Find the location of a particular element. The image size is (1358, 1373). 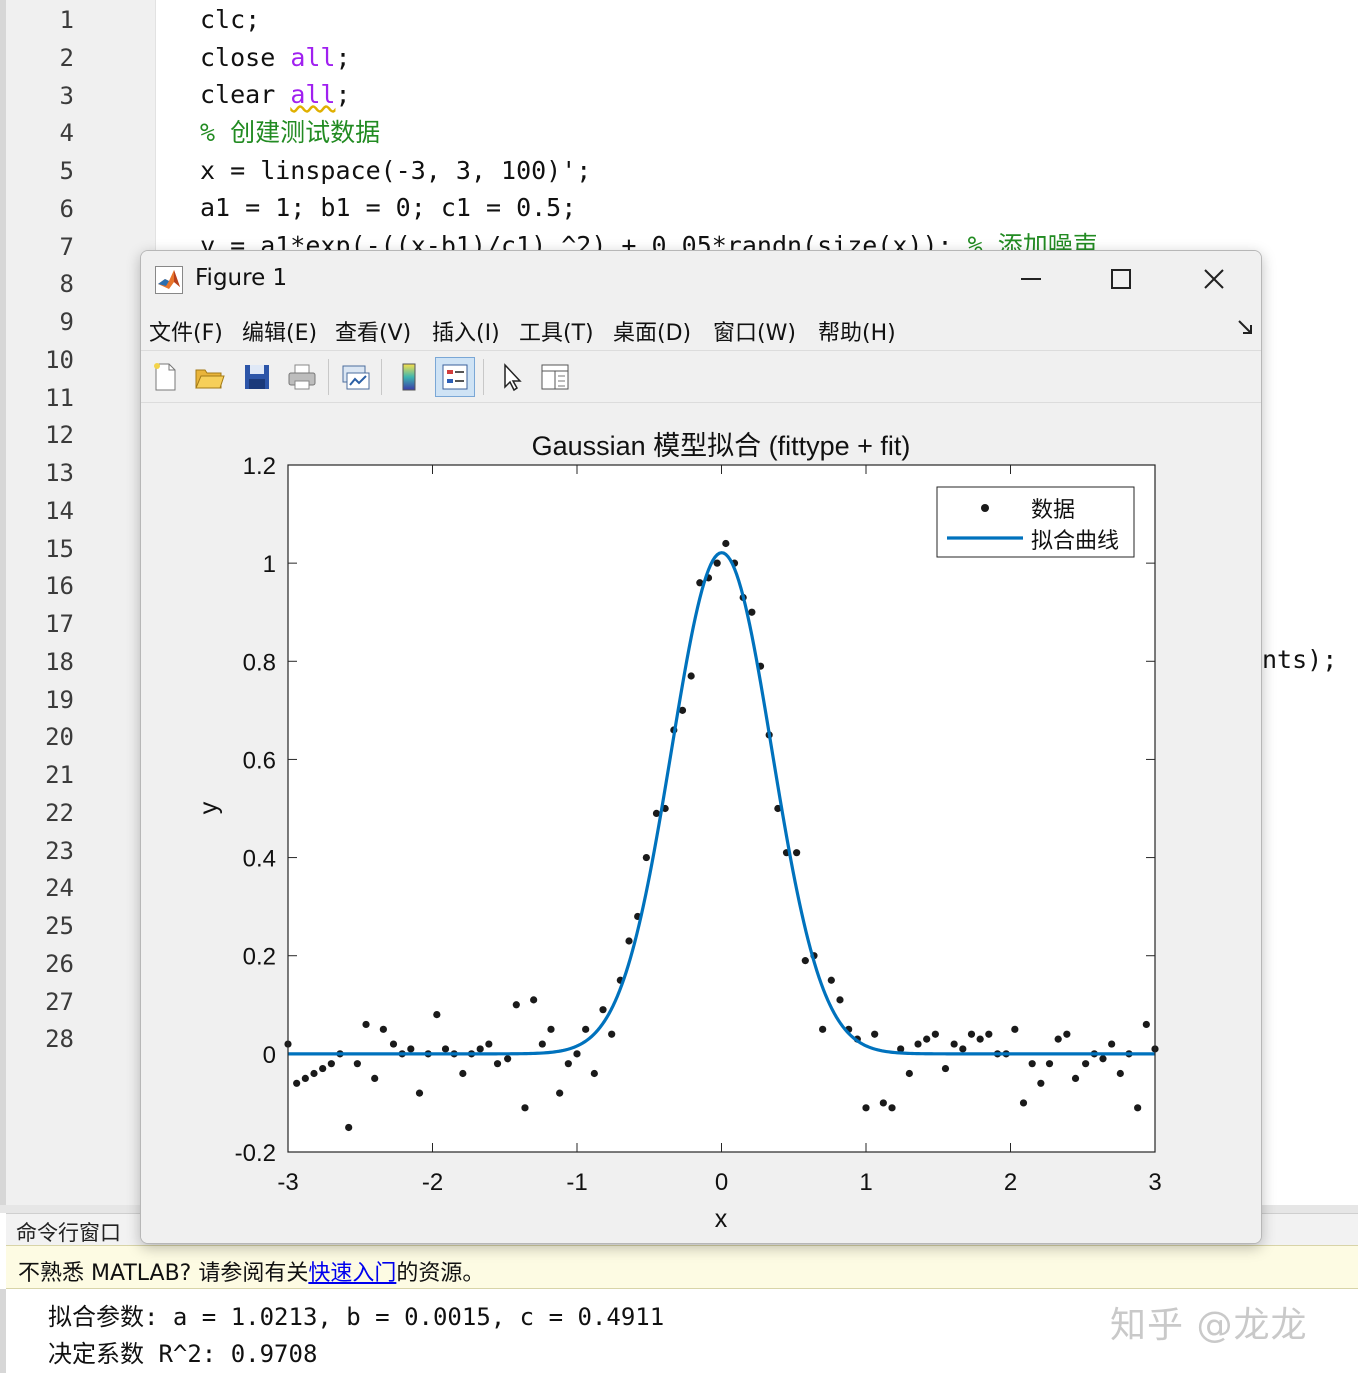

menu-desktop: 桌面(D) is located at coordinates (652, 331).